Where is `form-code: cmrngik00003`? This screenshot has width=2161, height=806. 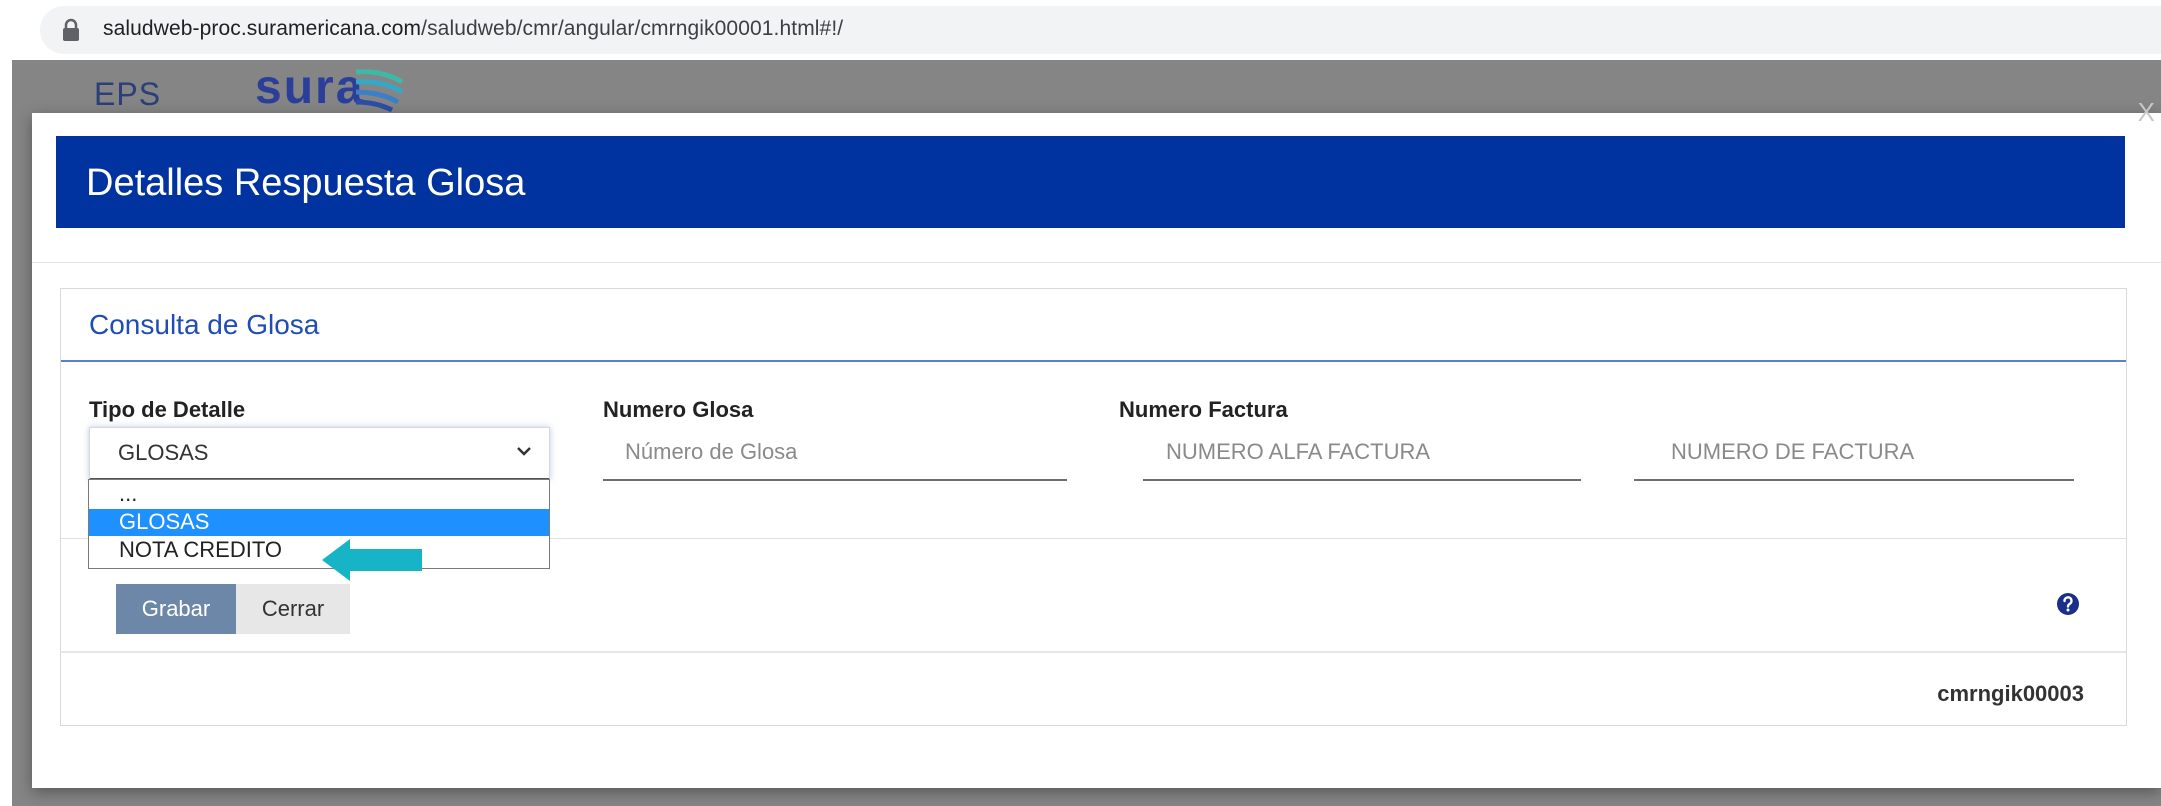 form-code: cmrngik00003 is located at coordinates (2010, 693).